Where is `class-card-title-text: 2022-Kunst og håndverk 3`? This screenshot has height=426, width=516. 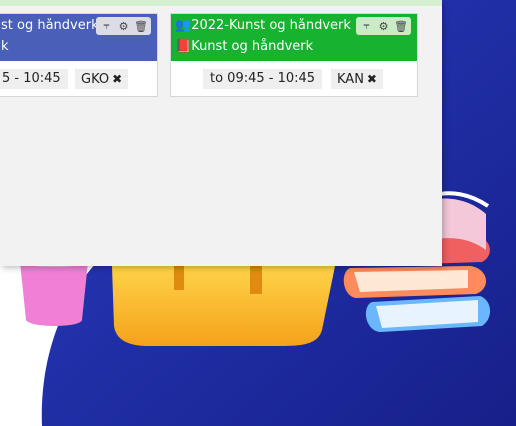
class-card-title-text: 2022-Kunst og håndverk 3 is located at coordinates (275, 25).